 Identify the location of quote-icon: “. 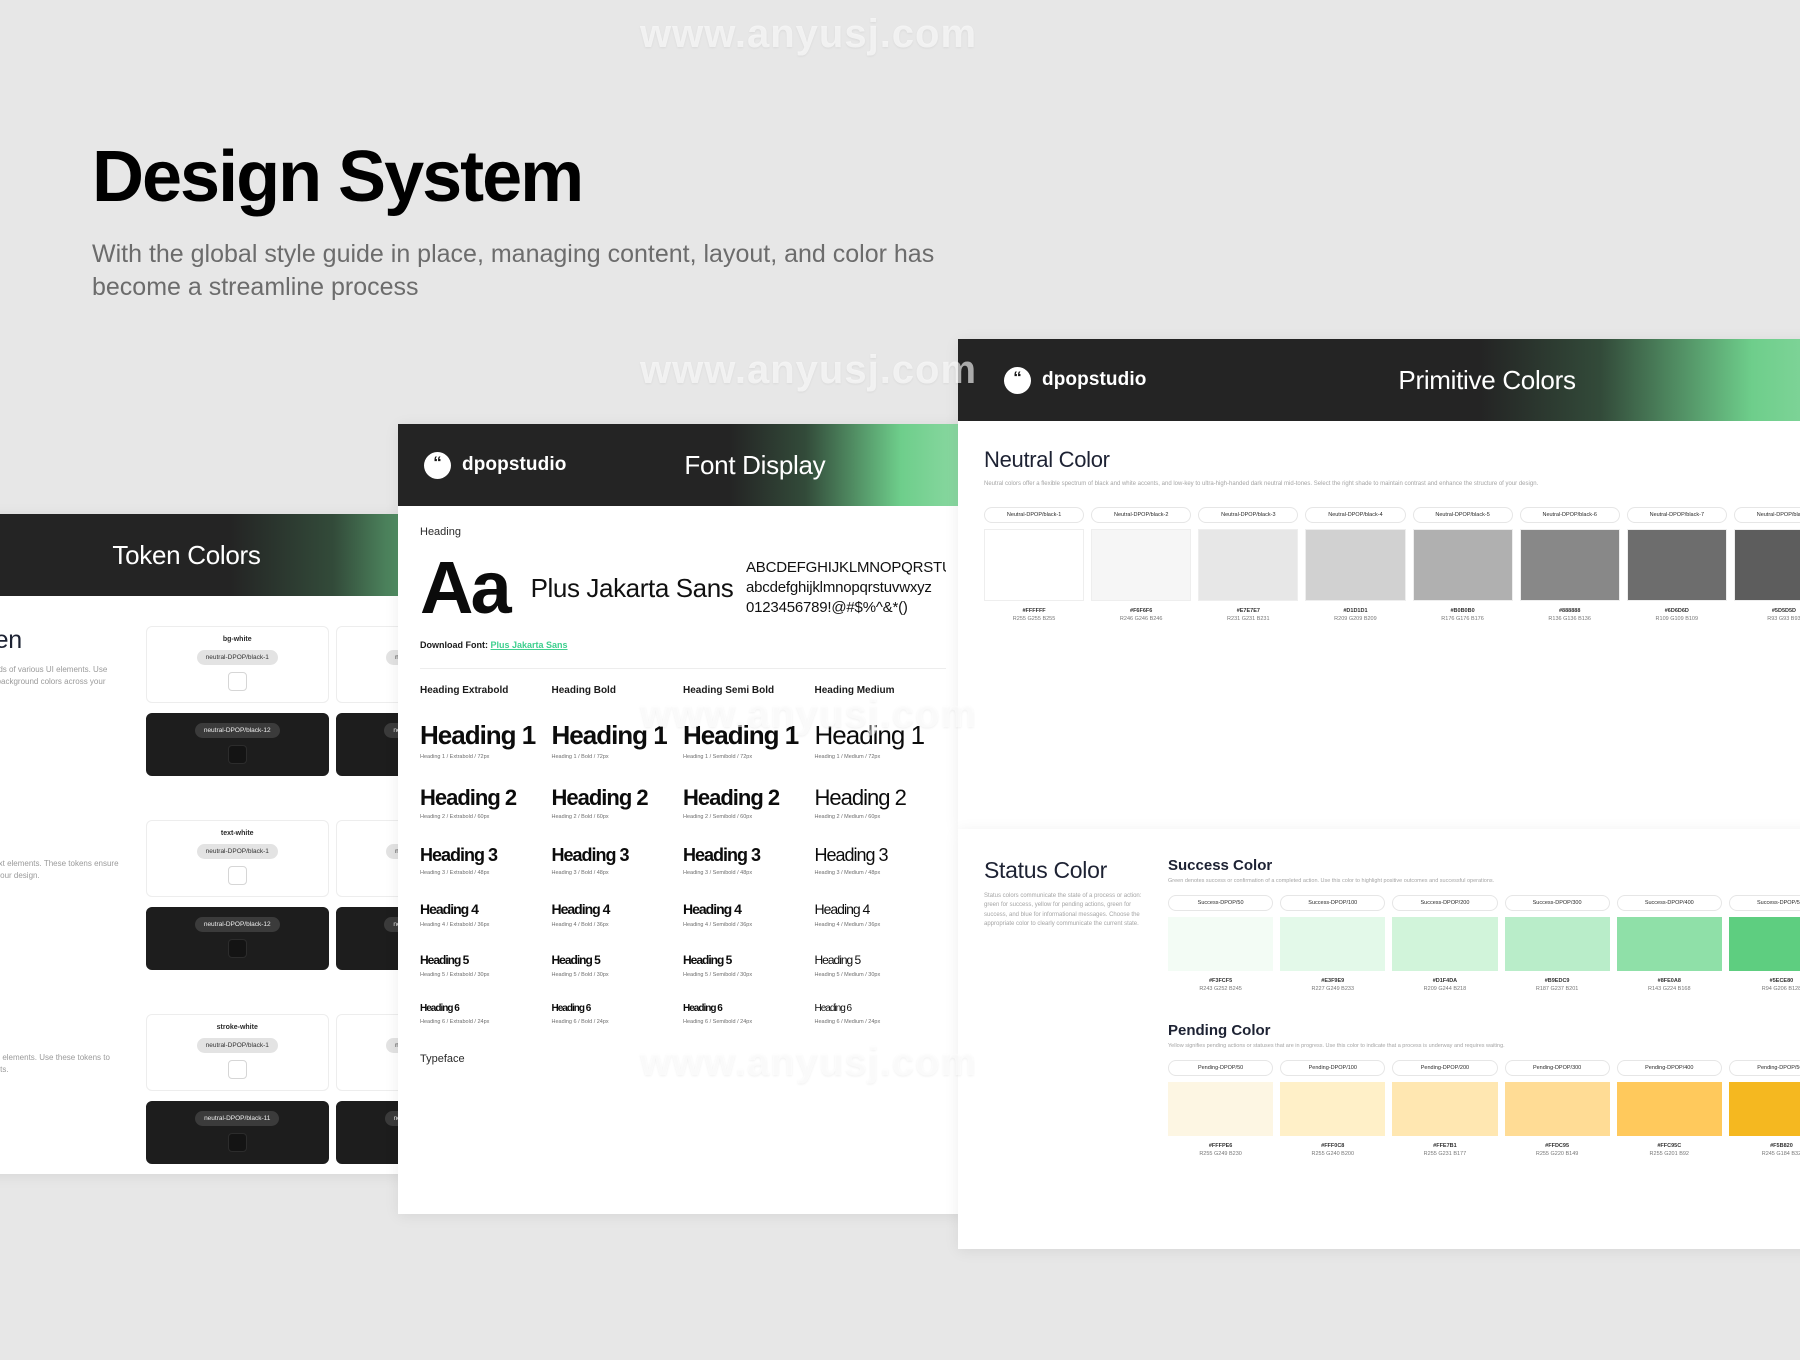
(1017, 380).